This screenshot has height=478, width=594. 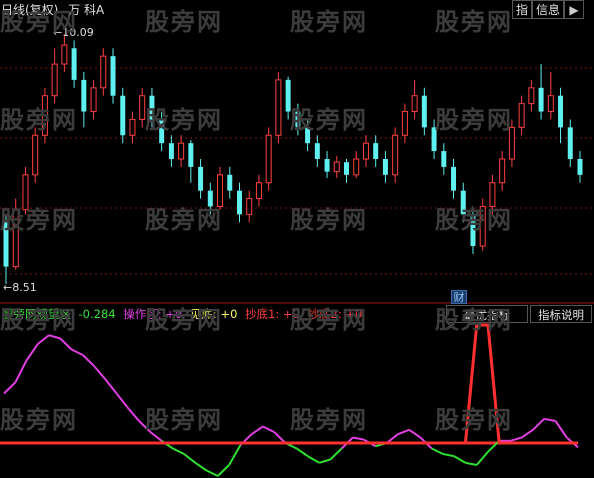 What do you see at coordinates (548, 9) in the screenshot?
I see `info-button: 信息` at bounding box center [548, 9].